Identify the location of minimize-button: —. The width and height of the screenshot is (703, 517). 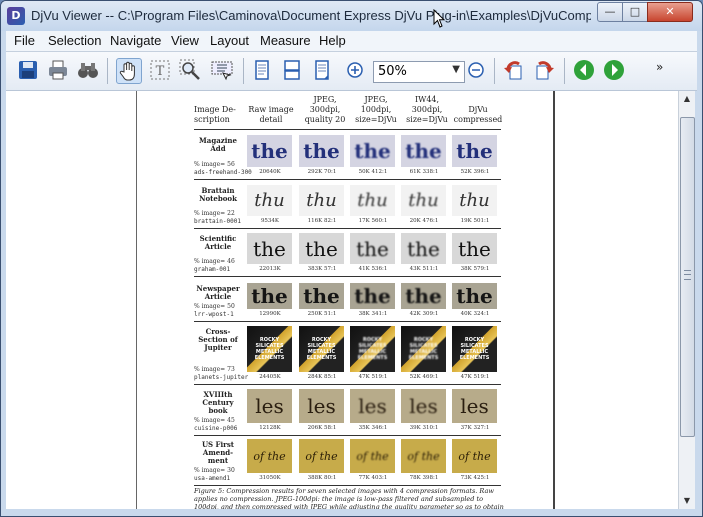
(610, 12).